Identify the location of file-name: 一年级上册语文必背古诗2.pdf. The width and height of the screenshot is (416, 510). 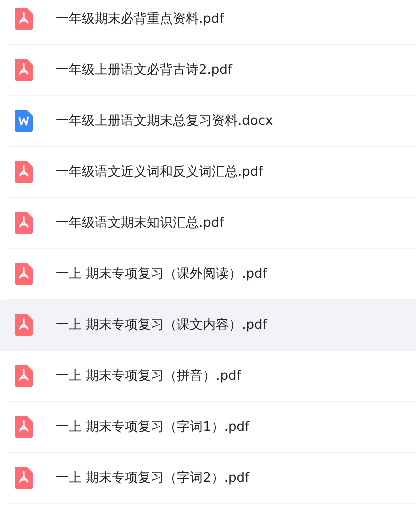
(144, 70).